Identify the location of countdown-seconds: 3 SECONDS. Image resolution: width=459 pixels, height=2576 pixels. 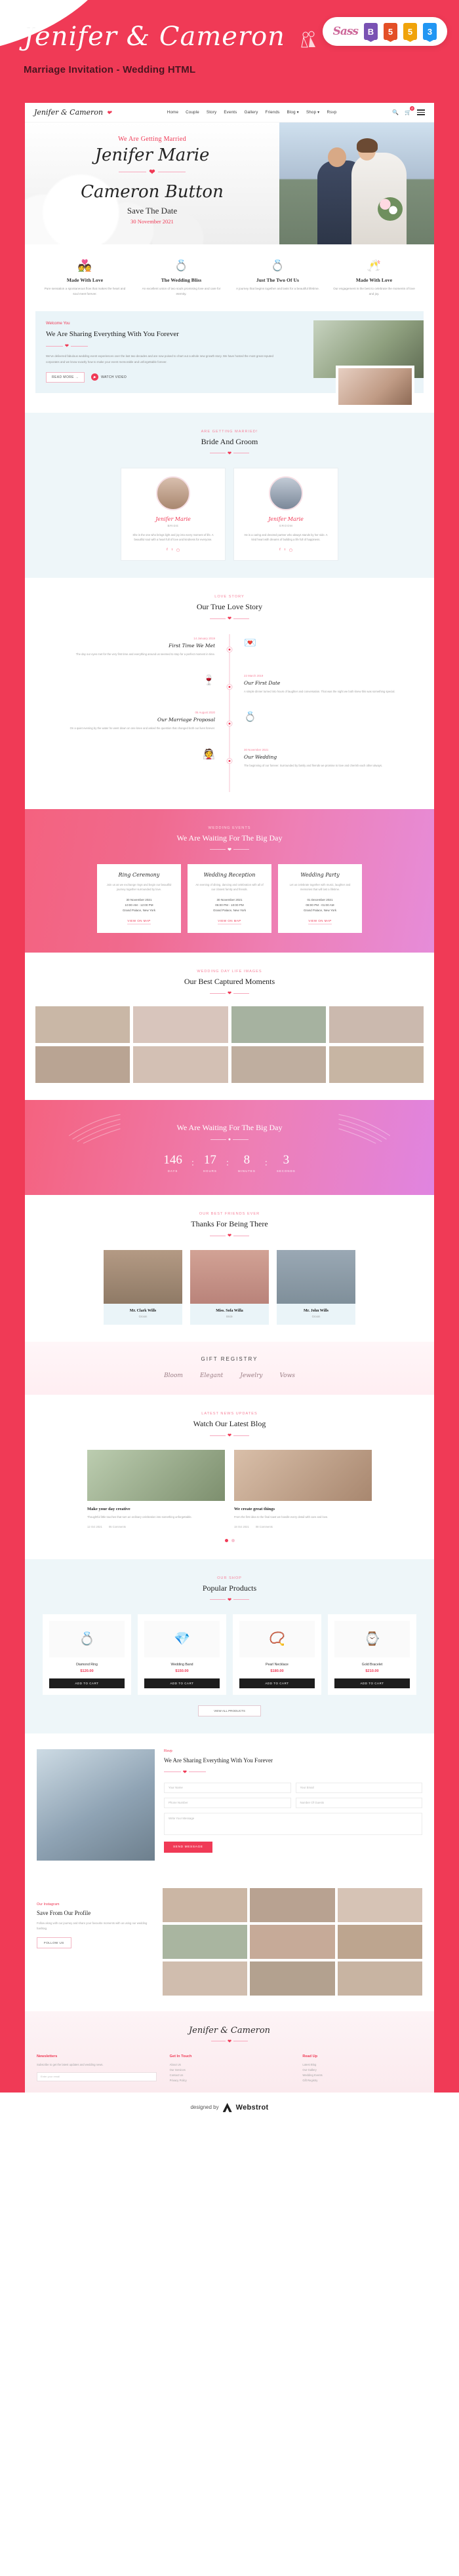
(286, 1163).